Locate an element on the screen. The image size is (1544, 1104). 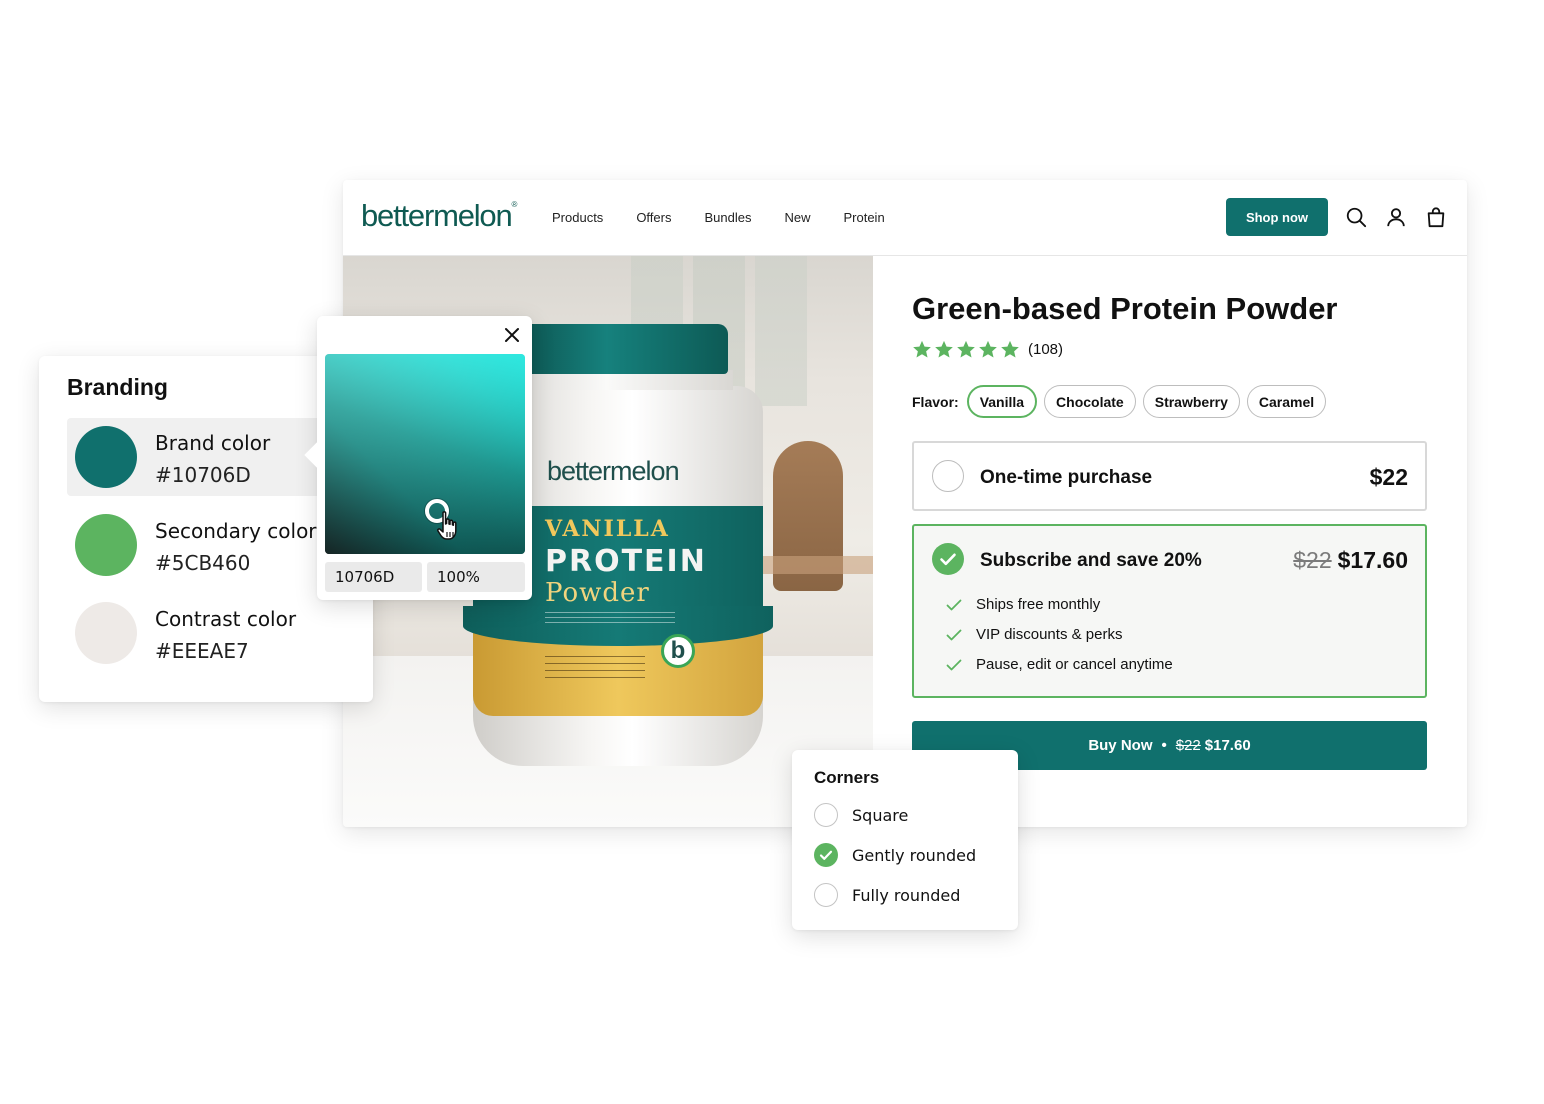
nav-links: Products Offers Bundles New Protein is located at coordinates (735, 217).